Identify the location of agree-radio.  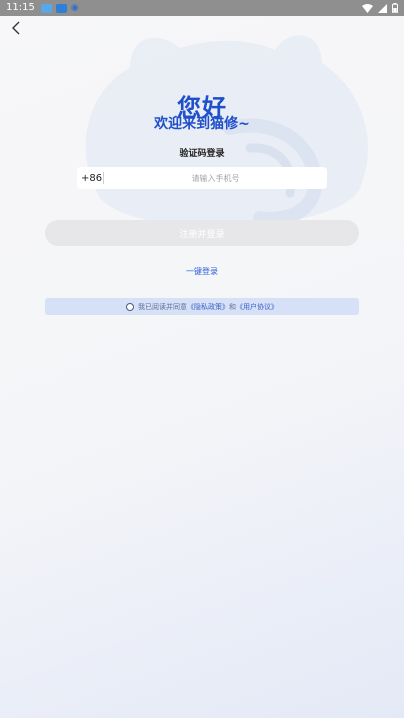
(130, 306).